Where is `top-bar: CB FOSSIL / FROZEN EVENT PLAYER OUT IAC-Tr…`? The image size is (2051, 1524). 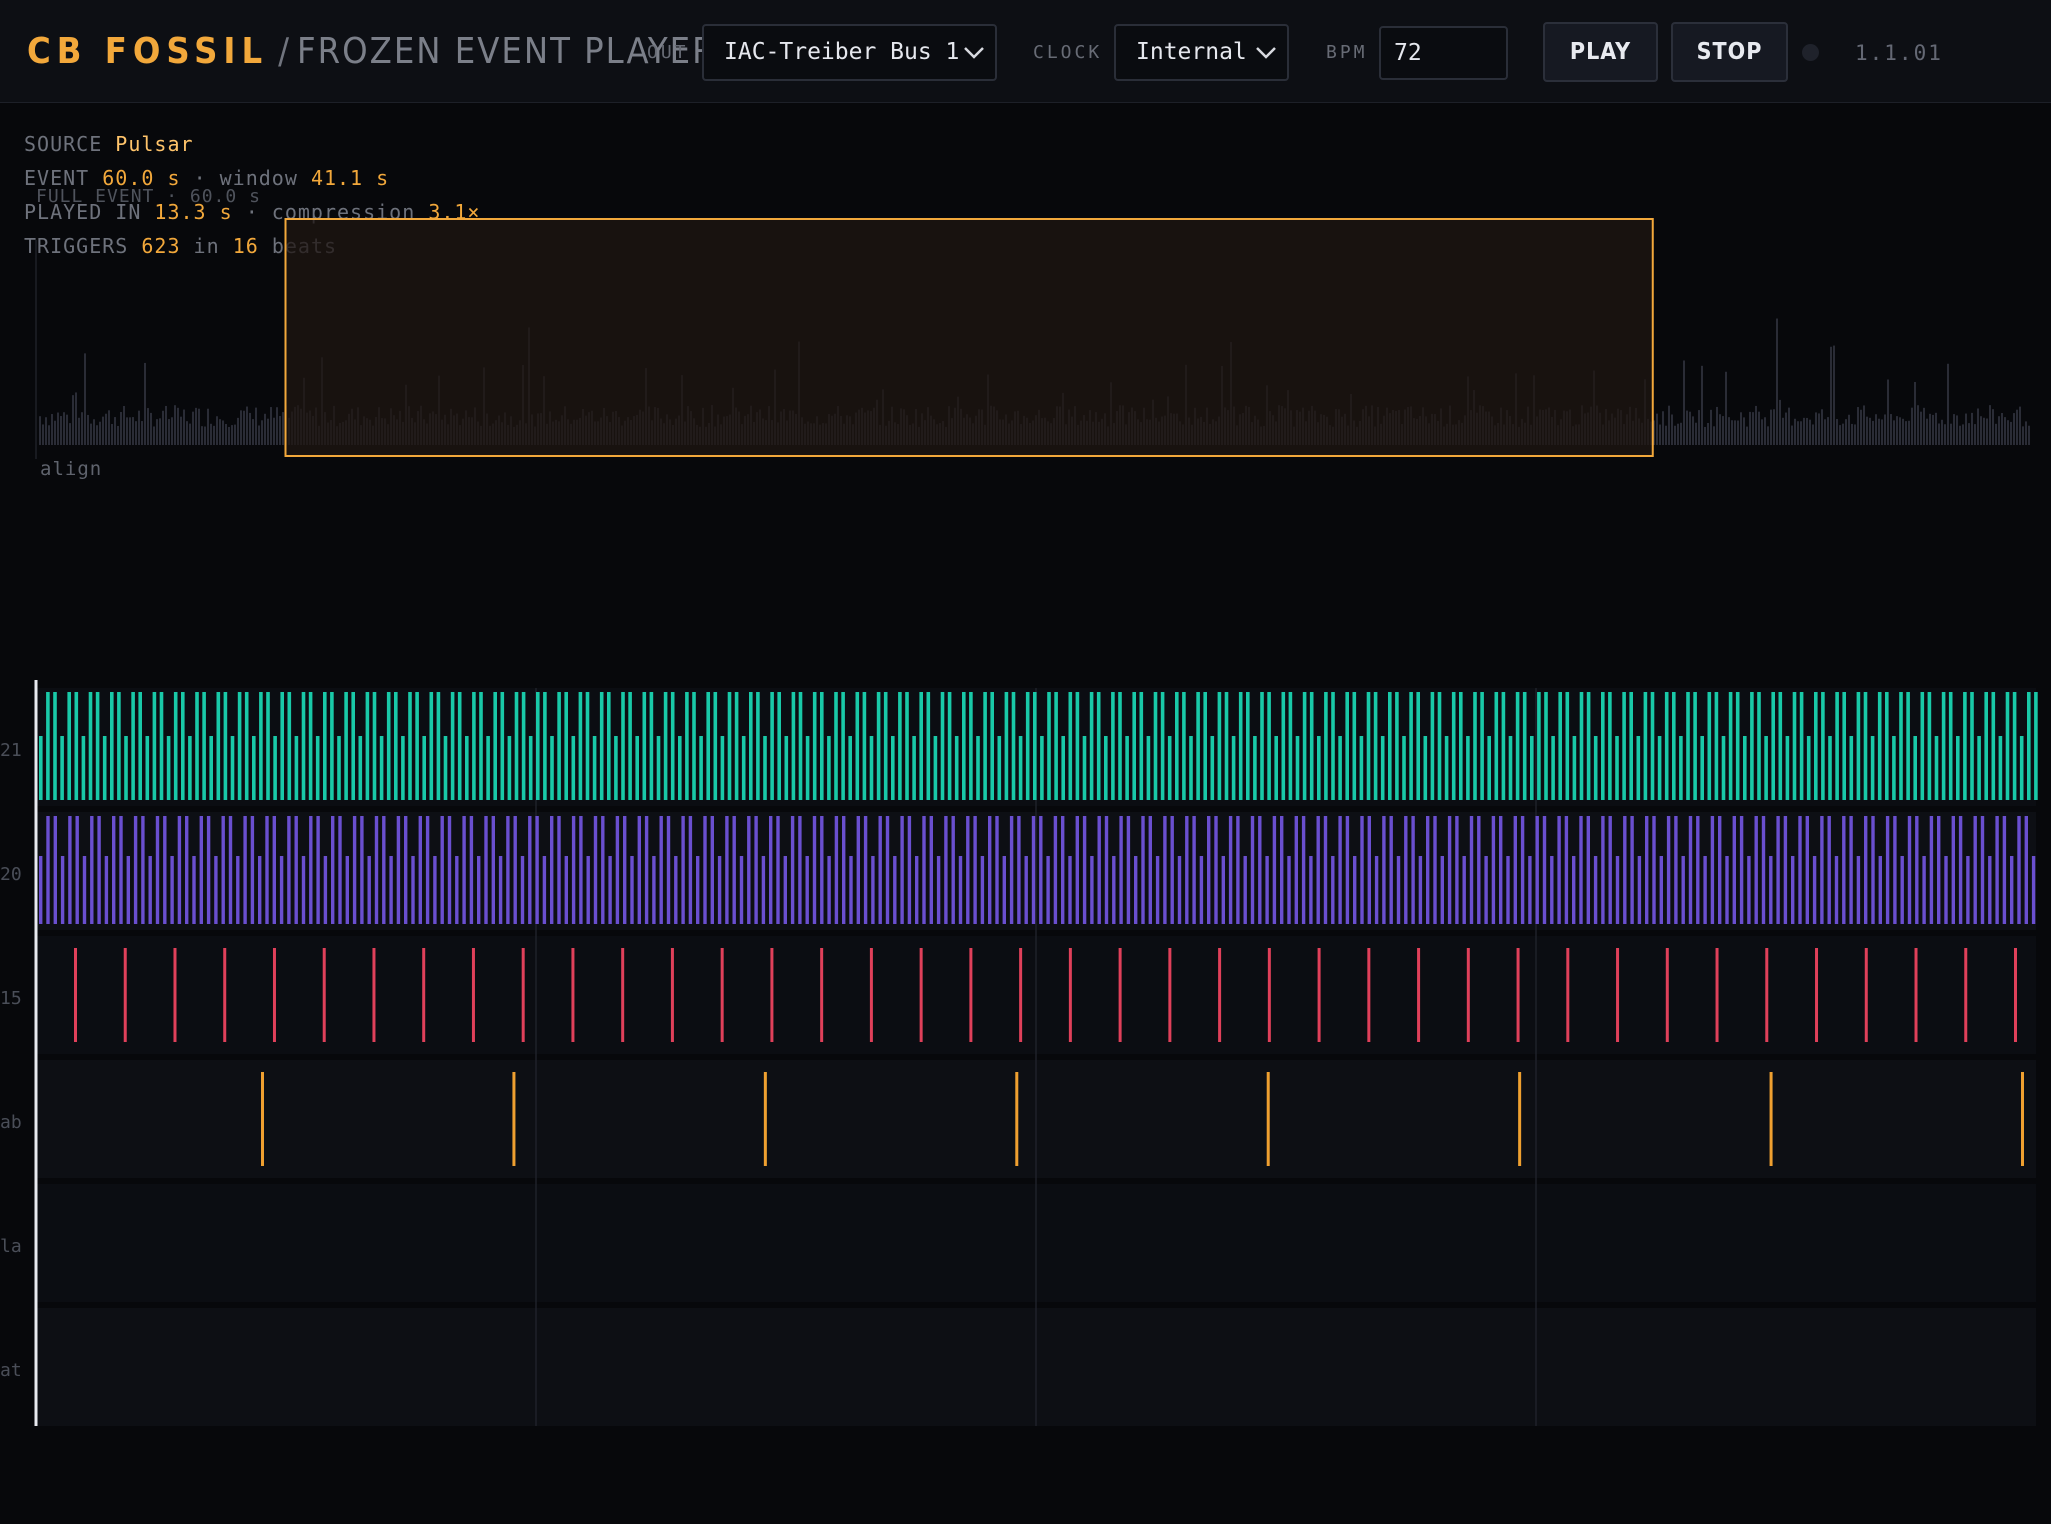 top-bar: CB FOSSIL / FROZEN EVENT PLAYER OUT IAC-Tr… is located at coordinates (1025, 51).